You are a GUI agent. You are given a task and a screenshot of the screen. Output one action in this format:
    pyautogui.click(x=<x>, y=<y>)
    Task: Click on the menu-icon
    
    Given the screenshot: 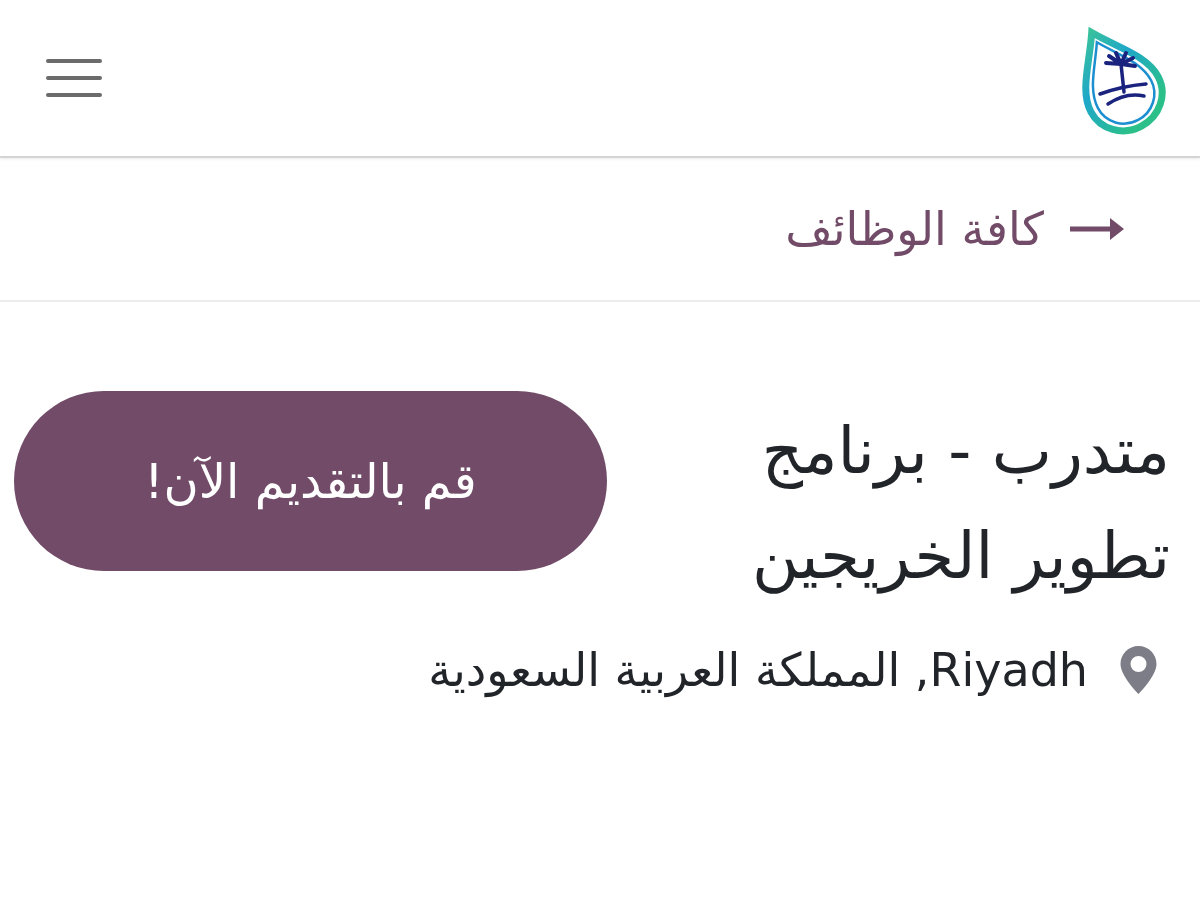 What is the action you would take?
    pyautogui.click(x=74, y=78)
    